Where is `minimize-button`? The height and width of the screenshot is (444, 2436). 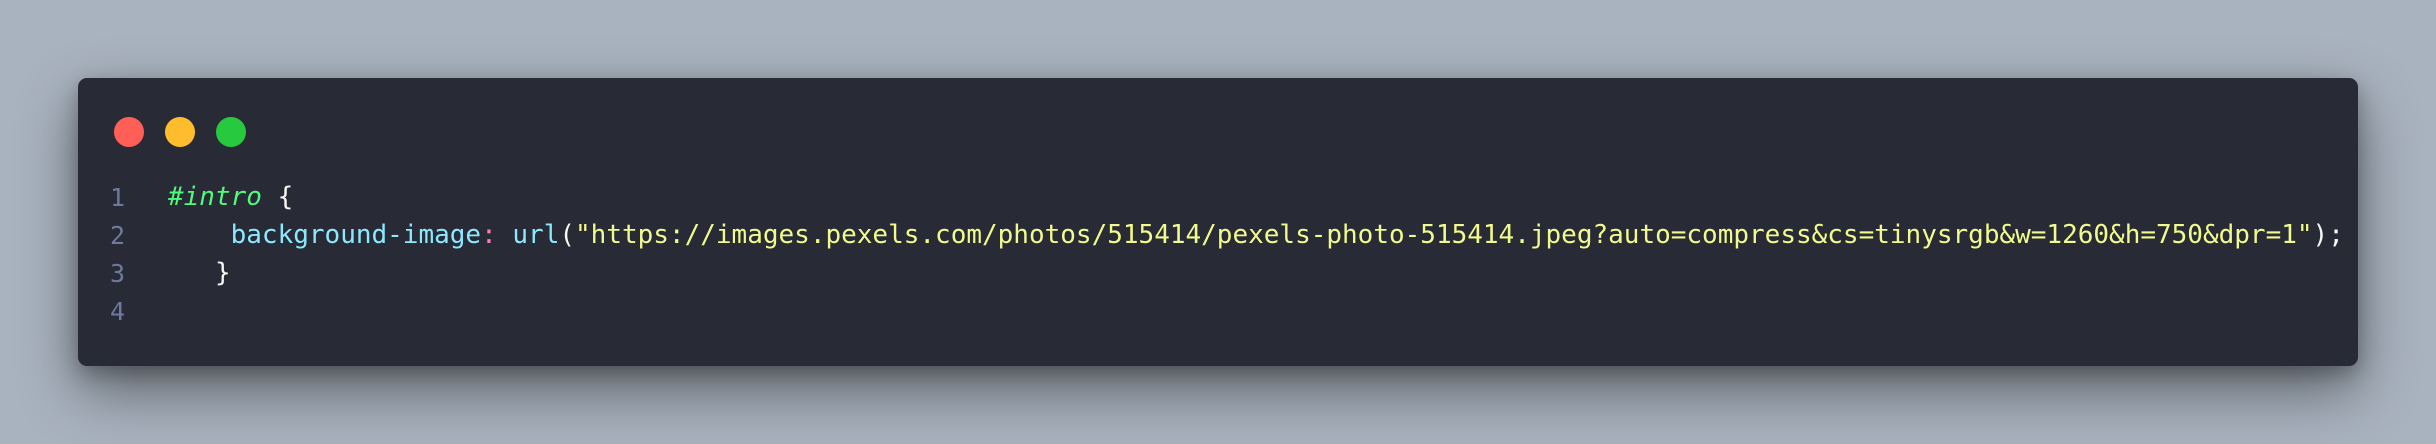 minimize-button is located at coordinates (180, 132).